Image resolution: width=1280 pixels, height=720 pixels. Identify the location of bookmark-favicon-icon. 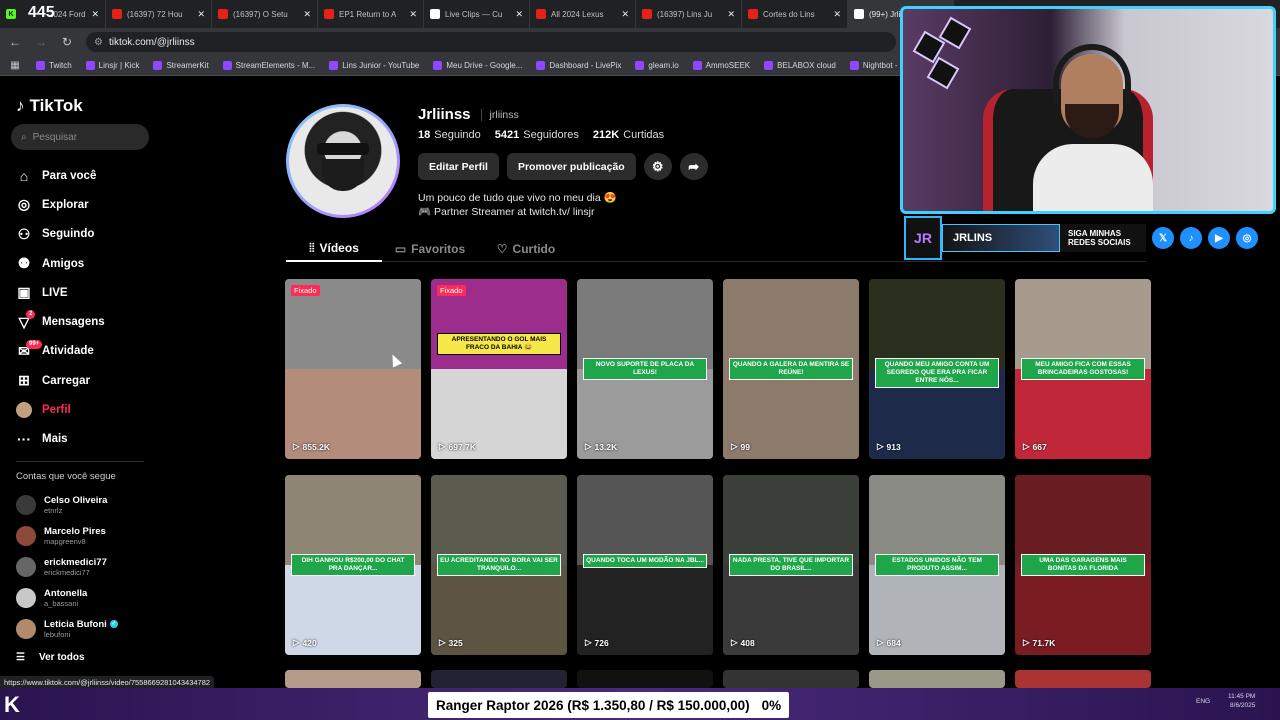
(697, 65).